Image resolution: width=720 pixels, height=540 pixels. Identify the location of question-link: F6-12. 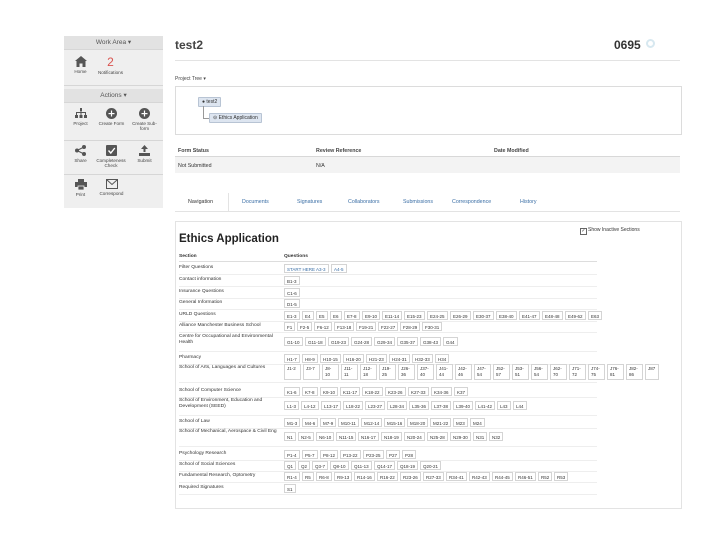
(323, 326).